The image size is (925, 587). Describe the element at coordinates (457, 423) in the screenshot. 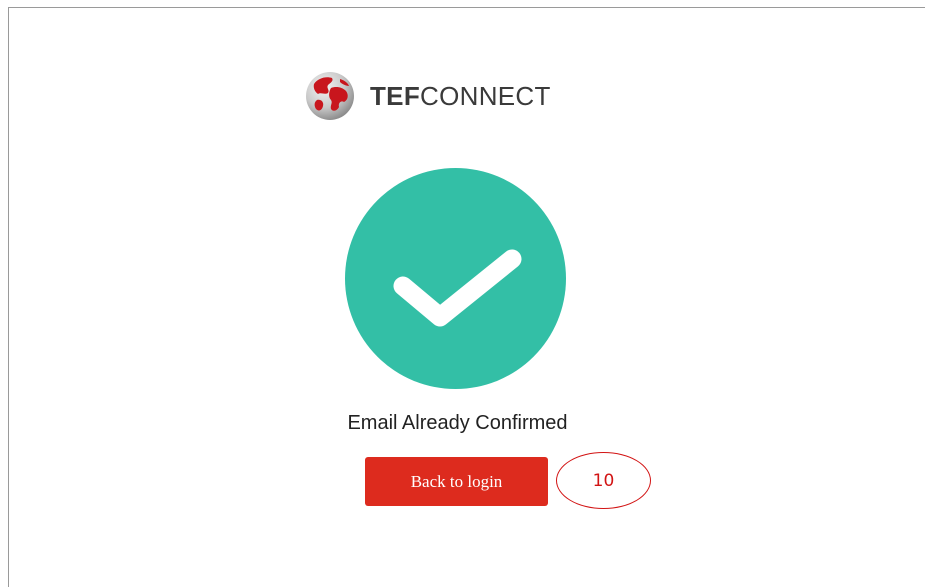

I see `status-message: Email Already Confirmed` at that location.